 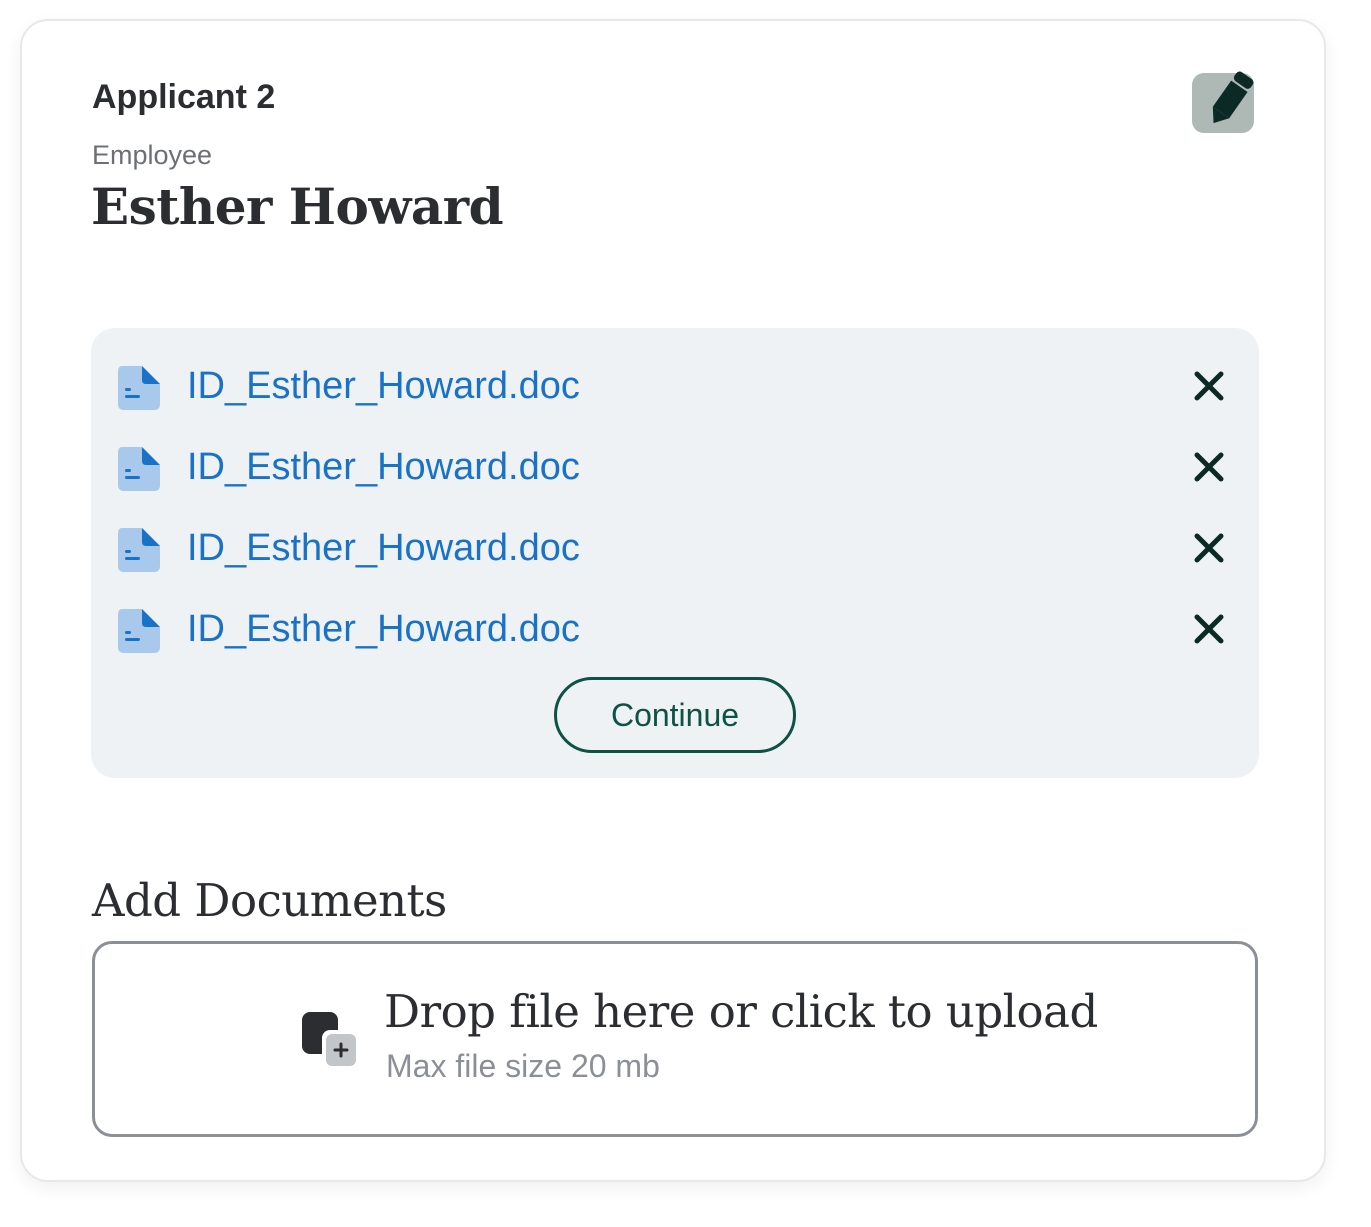 I want to click on applicant-role: Employee, so click(x=152, y=155).